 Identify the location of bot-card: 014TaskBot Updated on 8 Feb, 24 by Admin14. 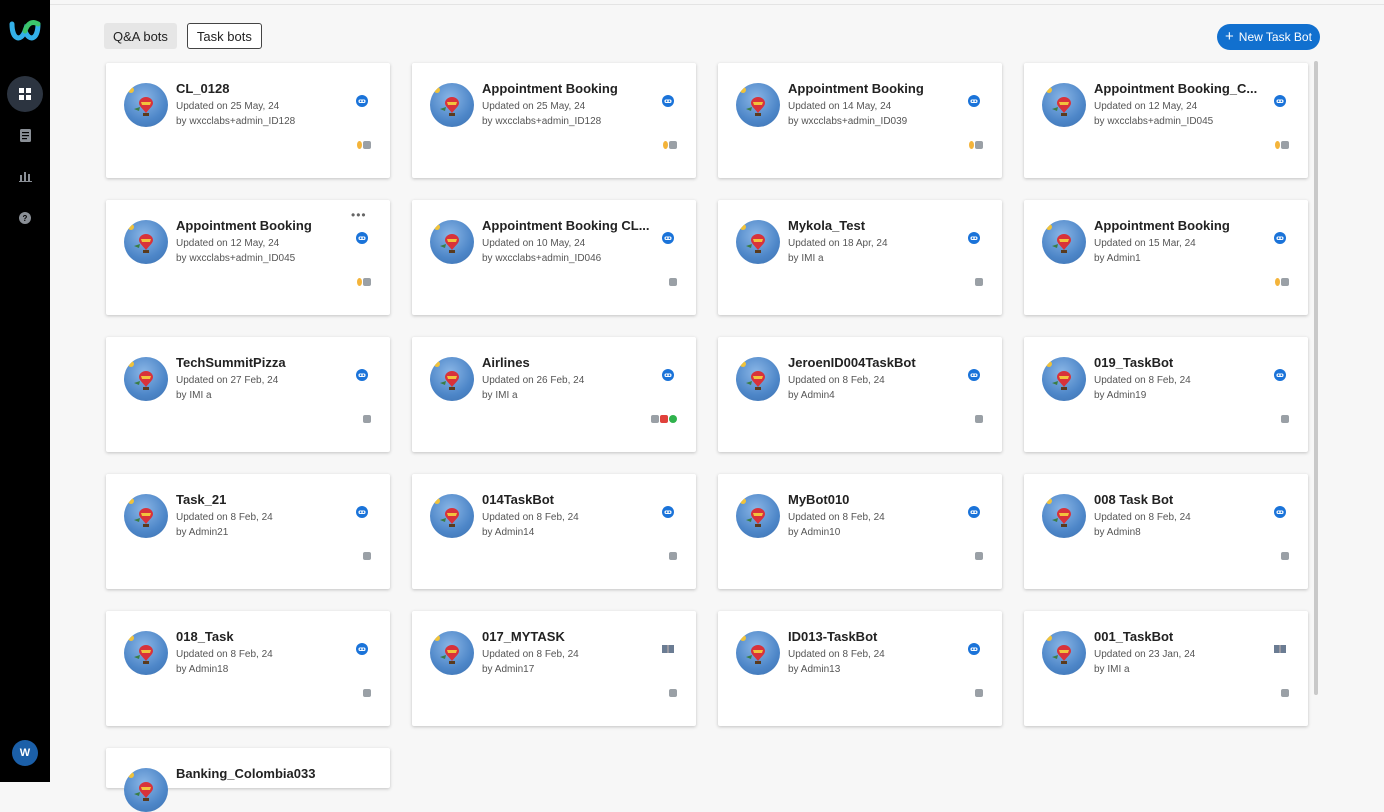
(554, 531).